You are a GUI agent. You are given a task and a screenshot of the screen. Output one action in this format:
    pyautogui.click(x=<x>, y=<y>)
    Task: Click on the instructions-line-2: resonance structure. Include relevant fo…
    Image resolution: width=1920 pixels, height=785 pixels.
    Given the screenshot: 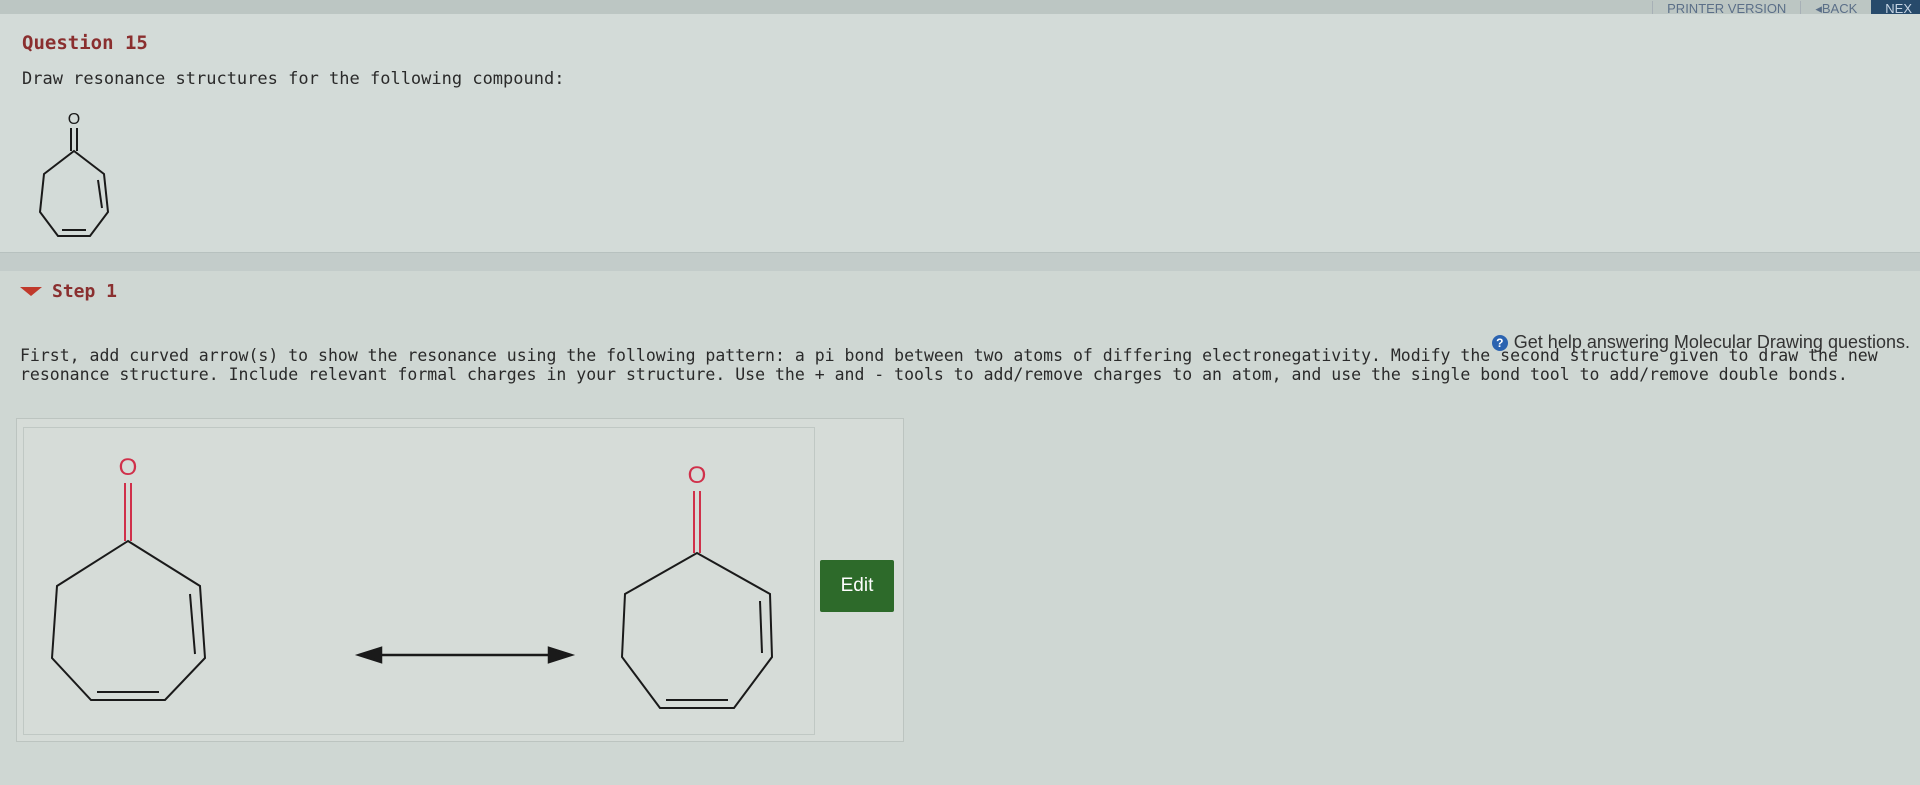 What is the action you would take?
    pyautogui.click(x=934, y=374)
    